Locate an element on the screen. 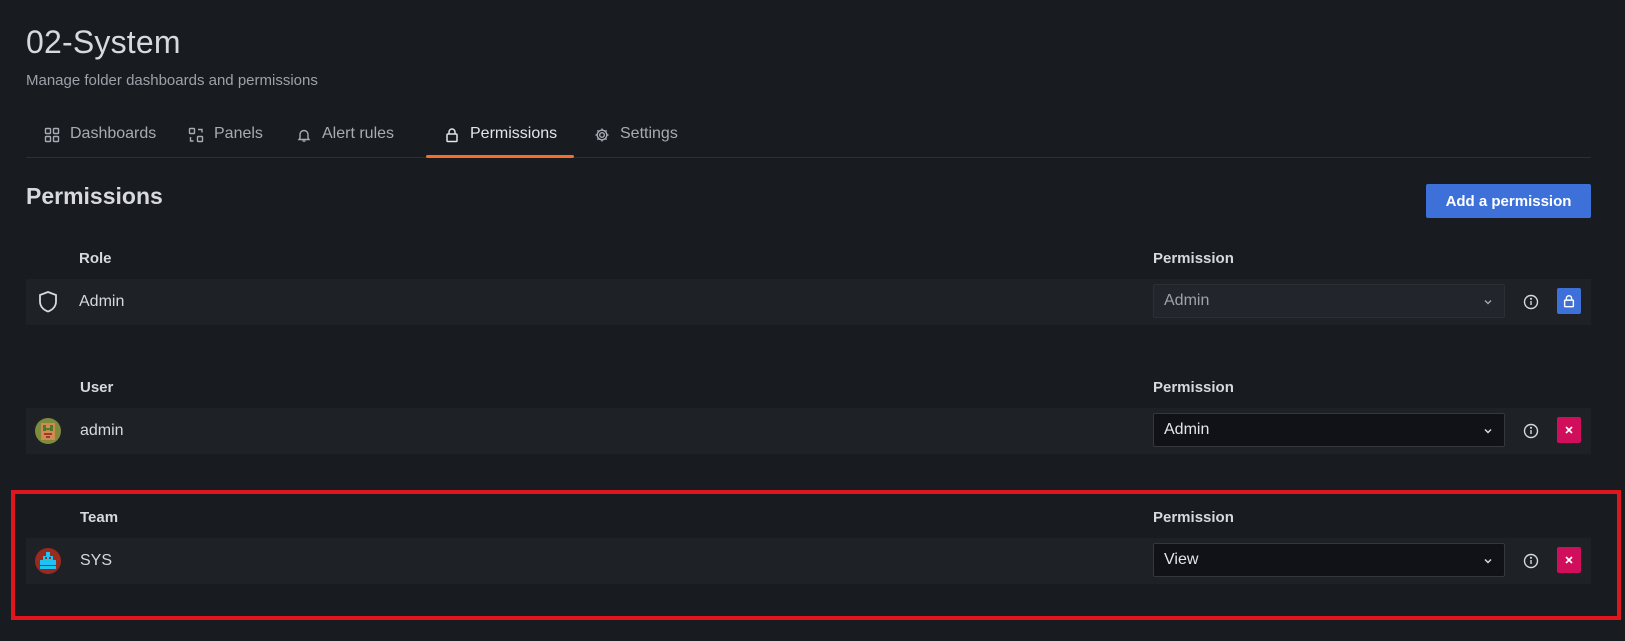 This screenshot has height=641, width=1625. page-subtitle: Manage folder dashboards and permissions is located at coordinates (172, 80).